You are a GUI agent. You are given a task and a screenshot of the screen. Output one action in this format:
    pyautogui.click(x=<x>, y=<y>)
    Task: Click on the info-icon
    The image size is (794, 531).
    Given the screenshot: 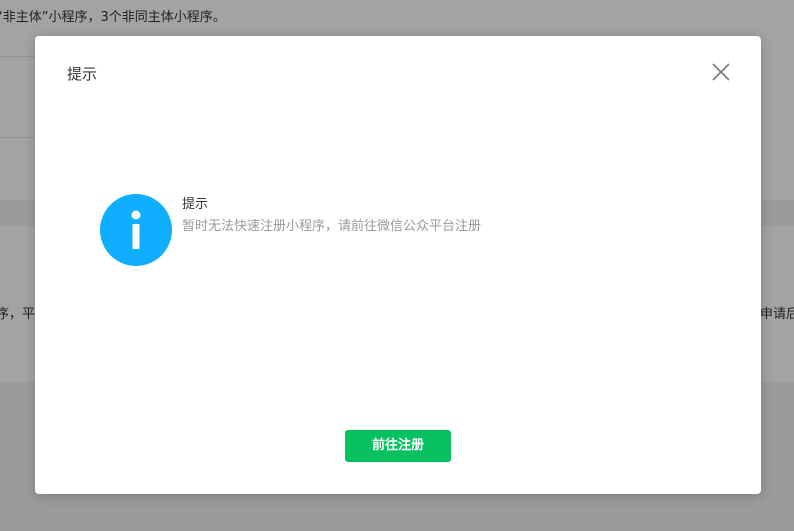 What is the action you would take?
    pyautogui.click(x=136, y=230)
    